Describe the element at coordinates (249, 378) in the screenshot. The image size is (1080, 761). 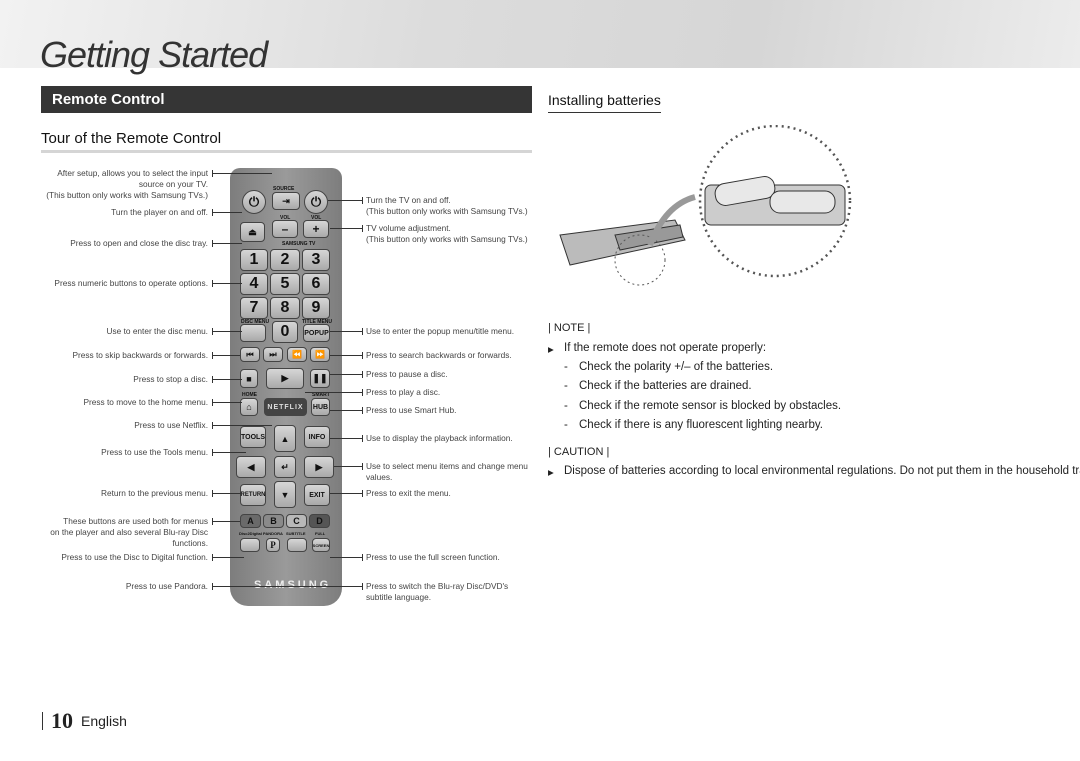
I see `stop-icon: ■` at that location.